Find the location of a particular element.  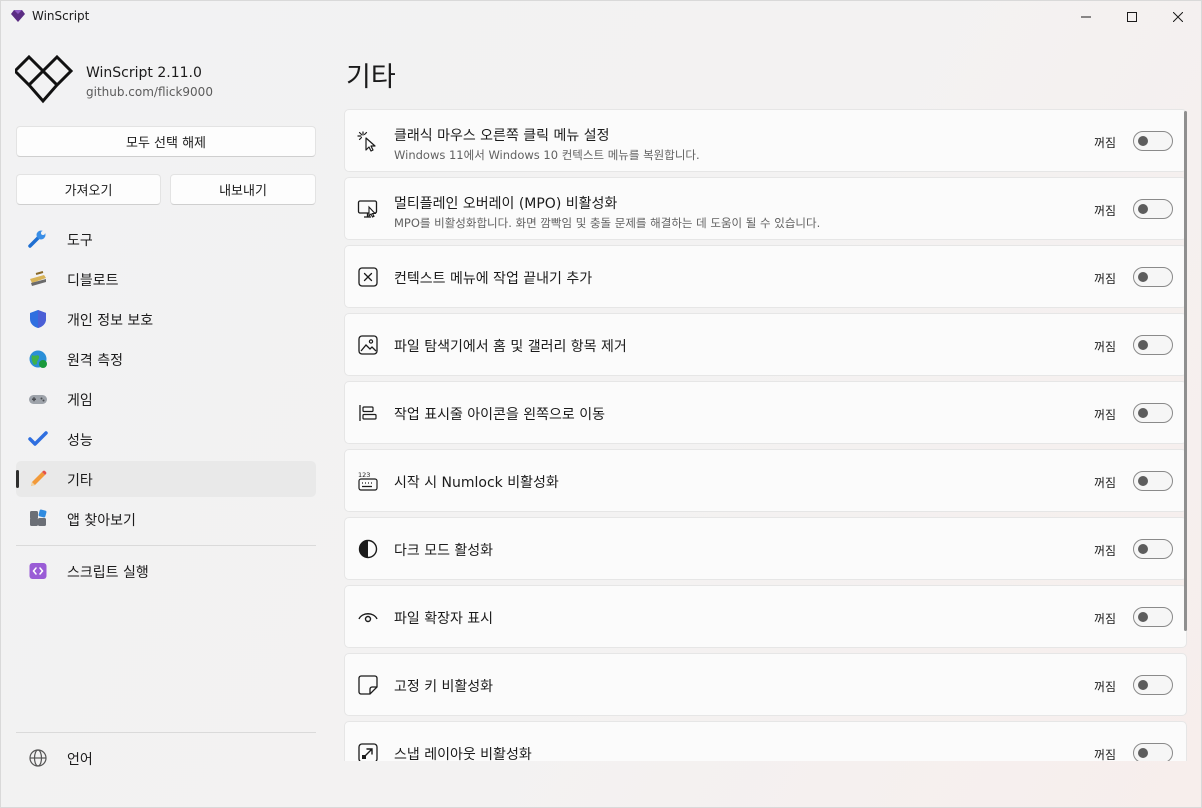

dark-mode-toggle is located at coordinates (1153, 549).